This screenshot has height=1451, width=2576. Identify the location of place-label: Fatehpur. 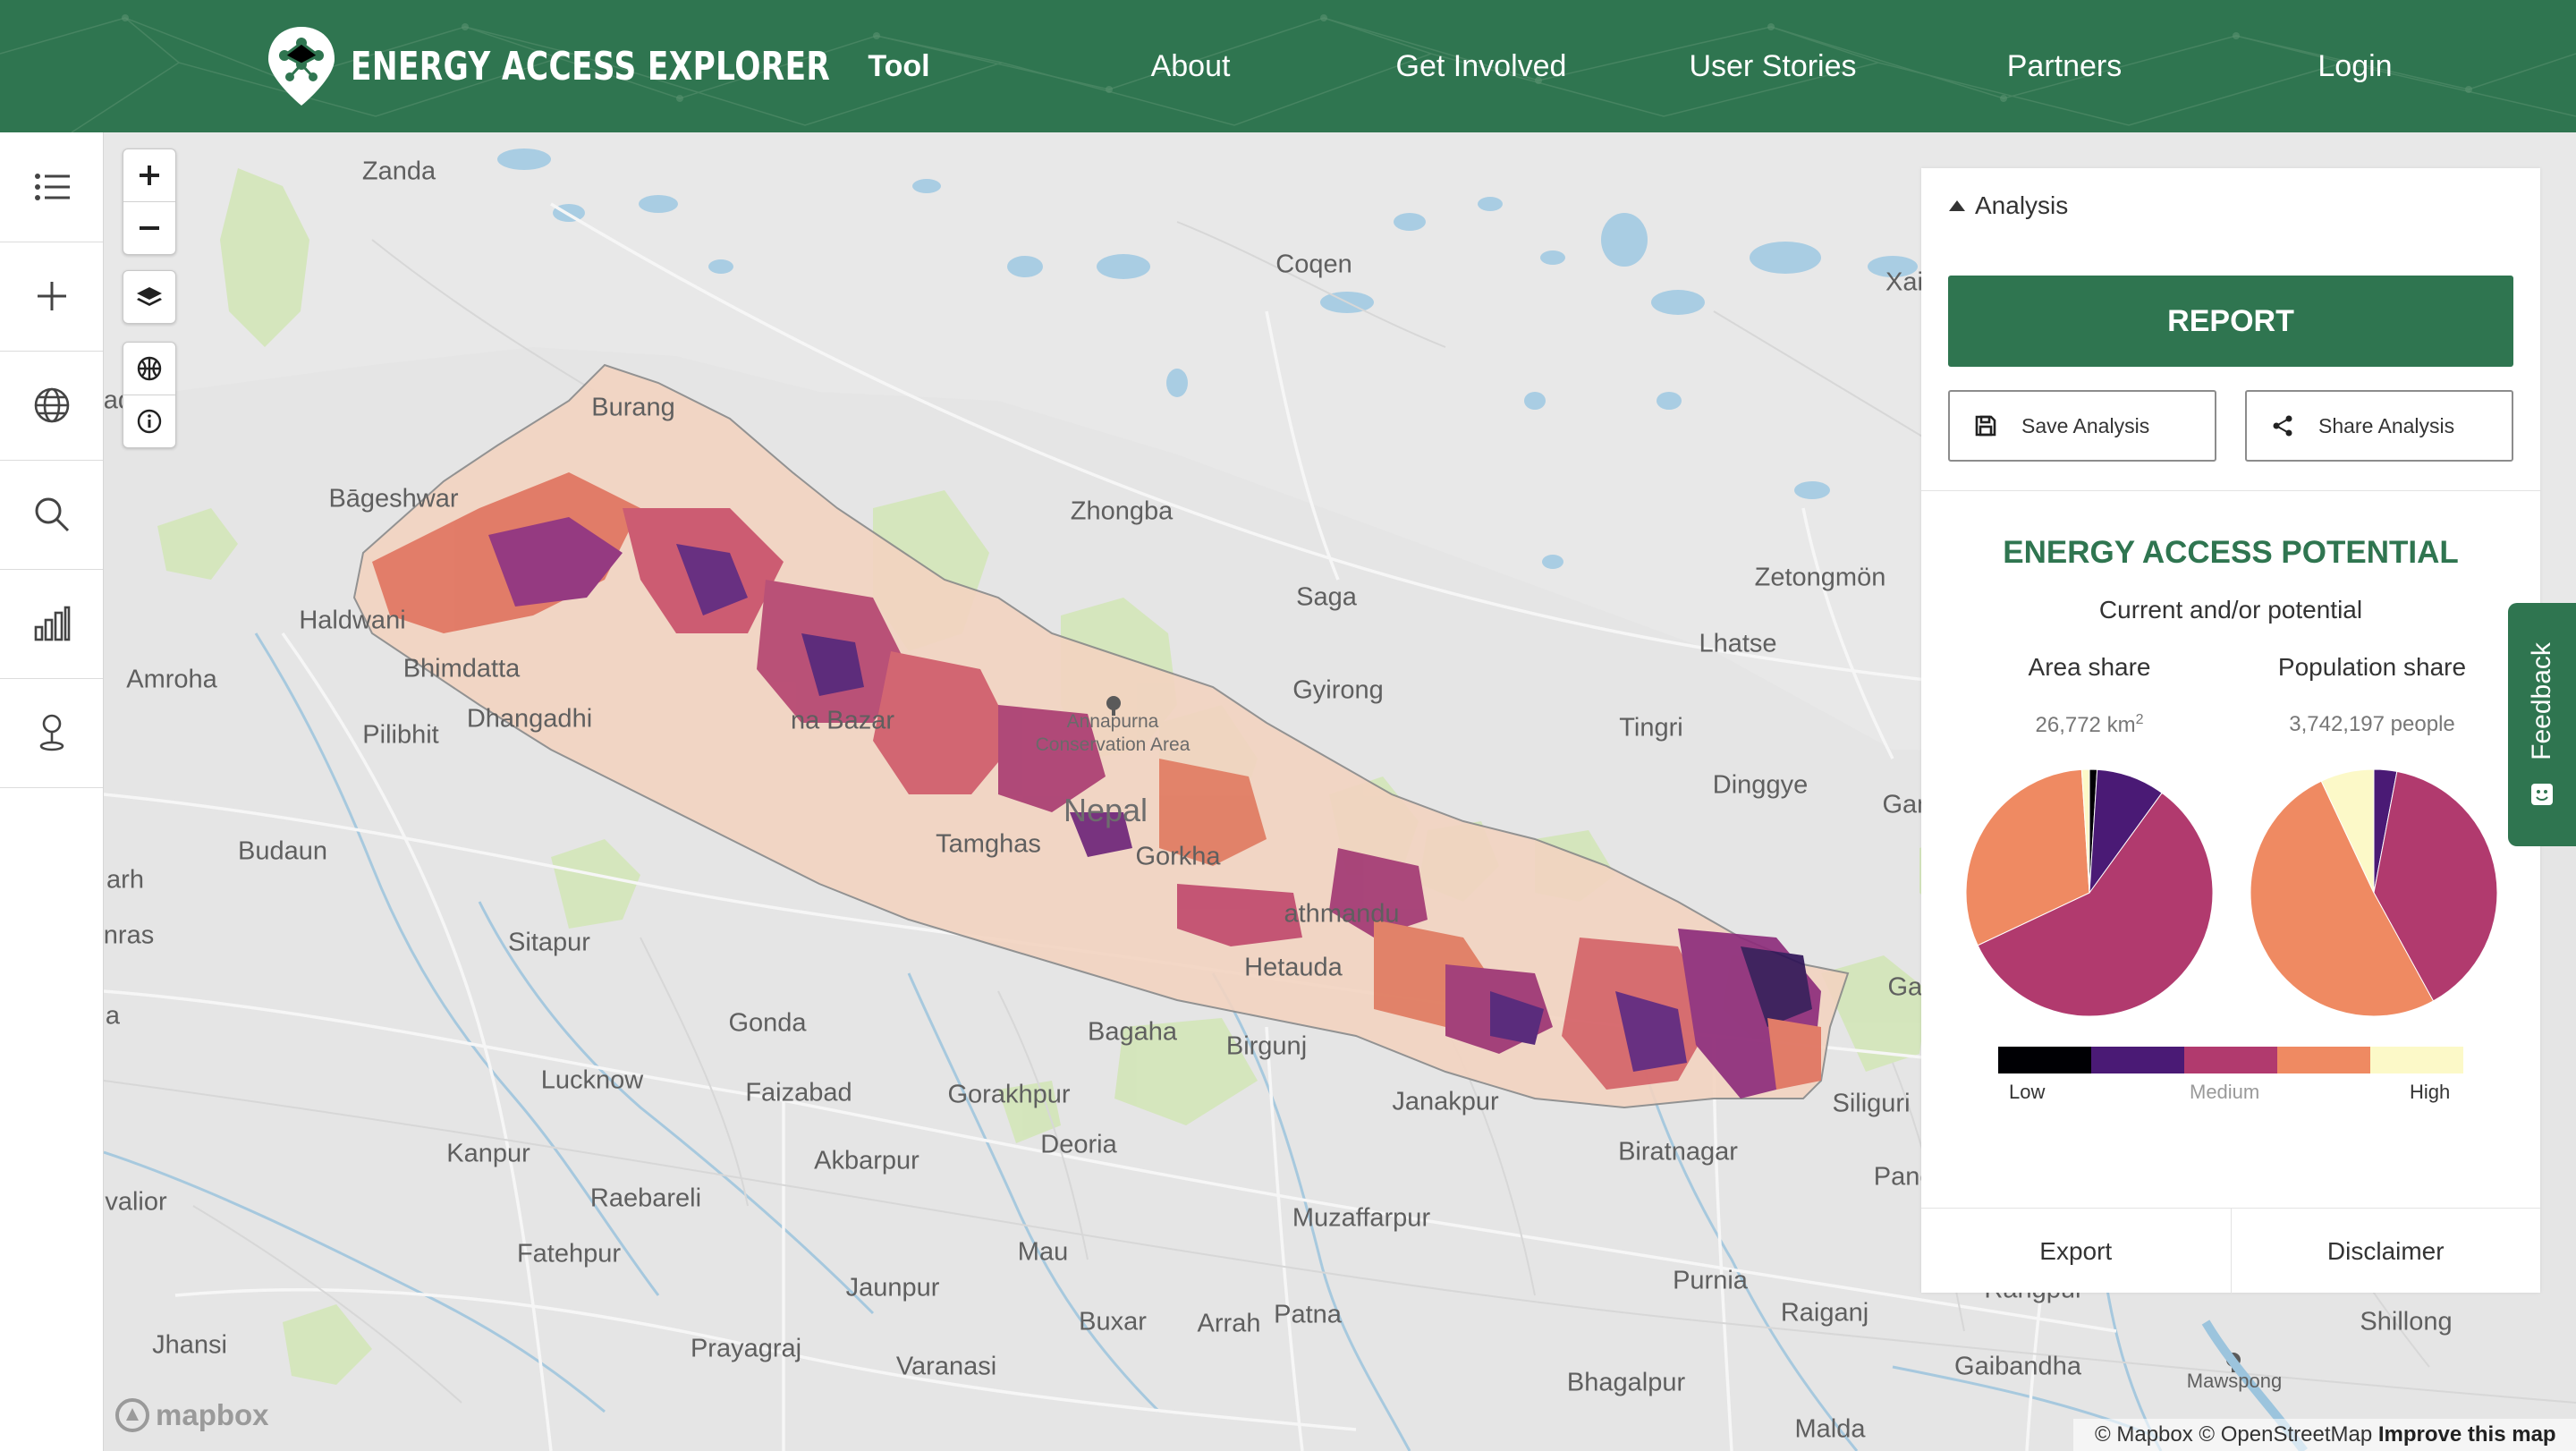
(569, 1254).